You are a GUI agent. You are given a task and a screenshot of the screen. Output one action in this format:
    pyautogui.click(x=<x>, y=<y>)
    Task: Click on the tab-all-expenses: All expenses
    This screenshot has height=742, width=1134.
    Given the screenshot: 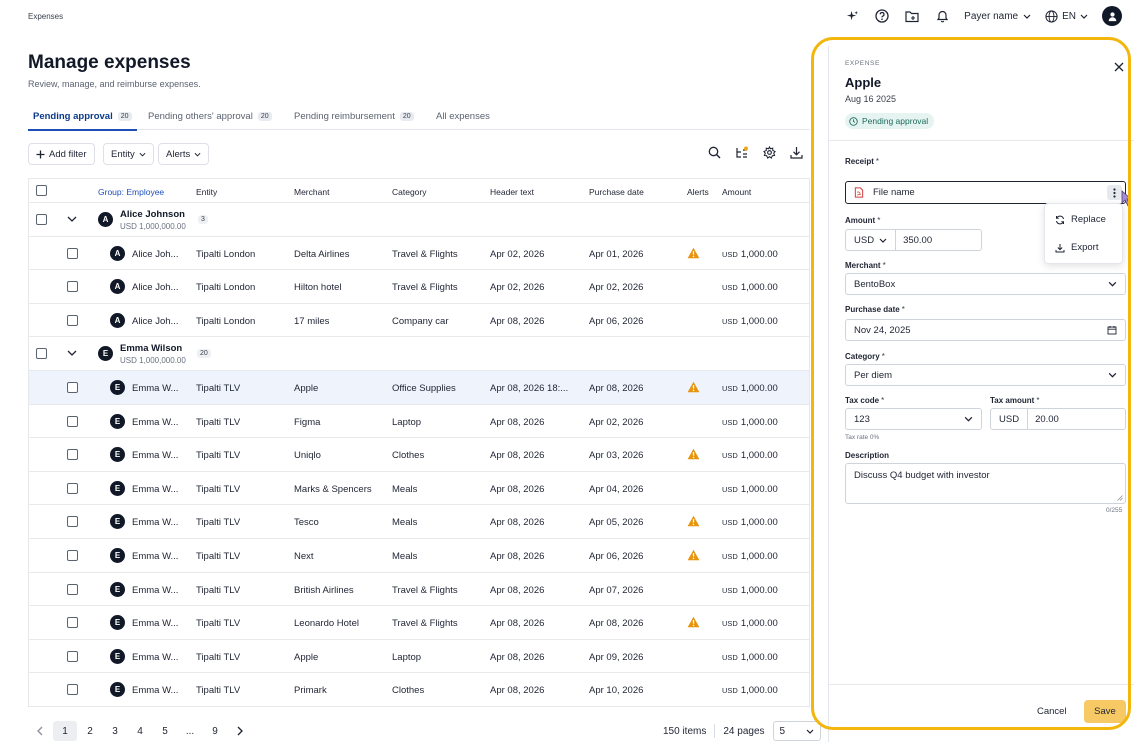 What is the action you would take?
    pyautogui.click(x=463, y=116)
    